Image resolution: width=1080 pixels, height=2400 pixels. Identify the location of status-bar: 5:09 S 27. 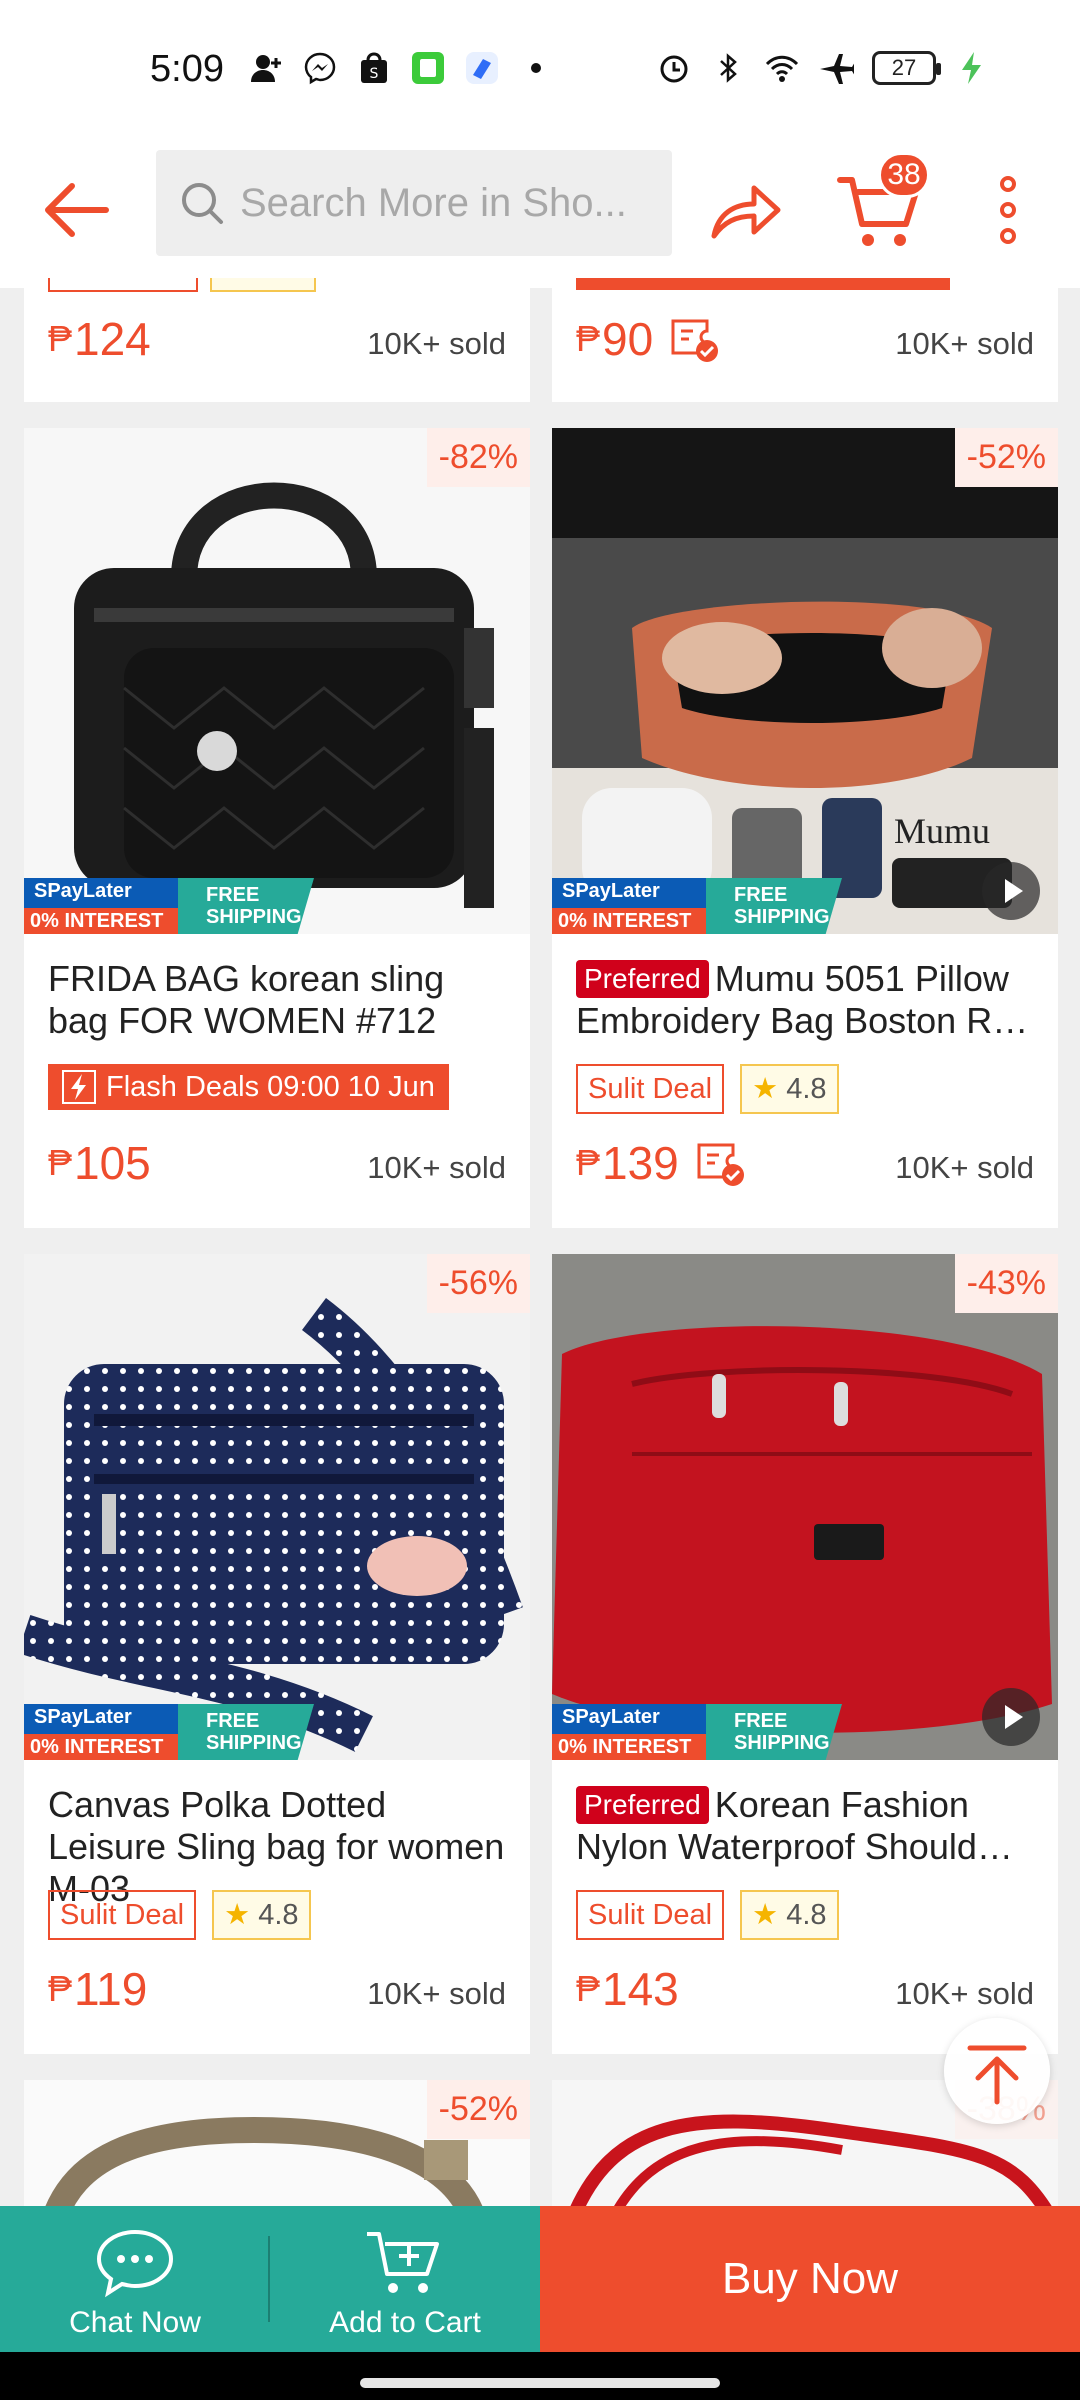
(540, 70).